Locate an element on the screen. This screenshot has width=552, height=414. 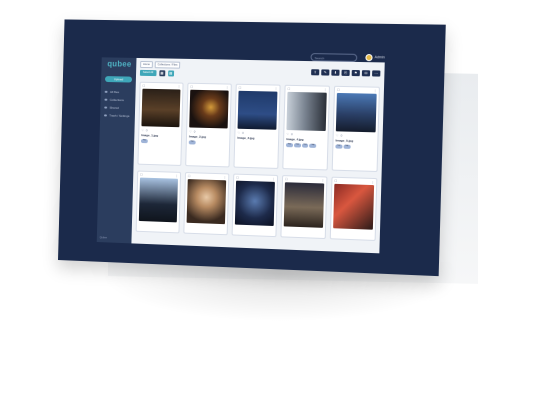
grid-view-icon: ▦ is located at coordinates (162, 73).